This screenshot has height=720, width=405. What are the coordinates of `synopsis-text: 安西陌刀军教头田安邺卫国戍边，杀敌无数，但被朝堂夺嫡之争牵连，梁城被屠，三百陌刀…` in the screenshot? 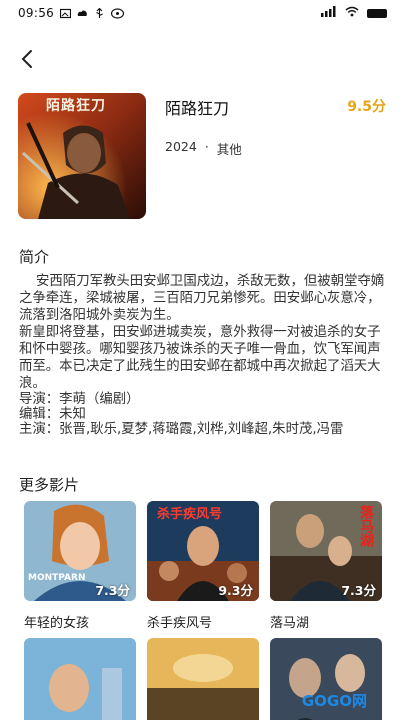 It's located at (202, 332).